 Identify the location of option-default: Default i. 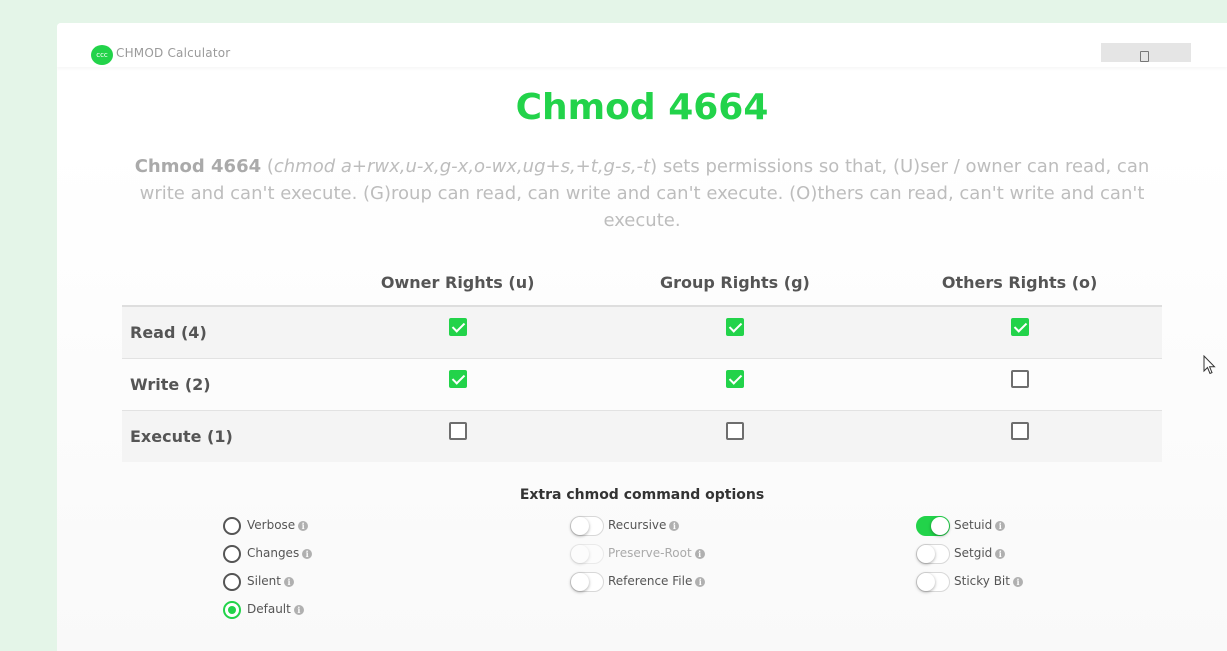
(263, 609).